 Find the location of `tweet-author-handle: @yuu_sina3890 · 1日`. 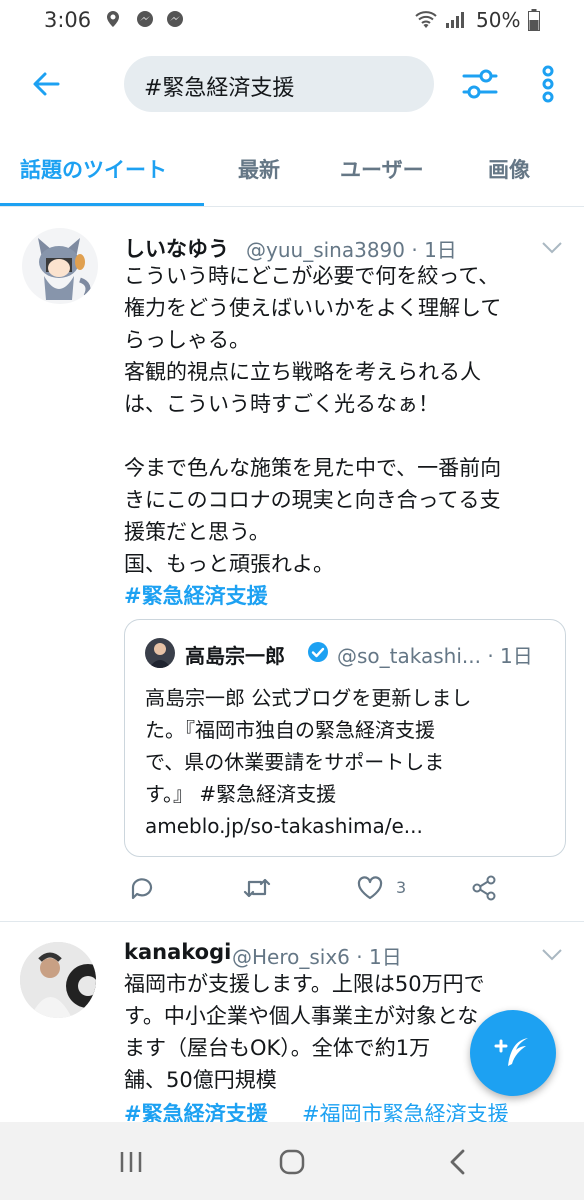

tweet-author-handle: @yuu_sina3890 · 1日 is located at coordinates (351, 248).